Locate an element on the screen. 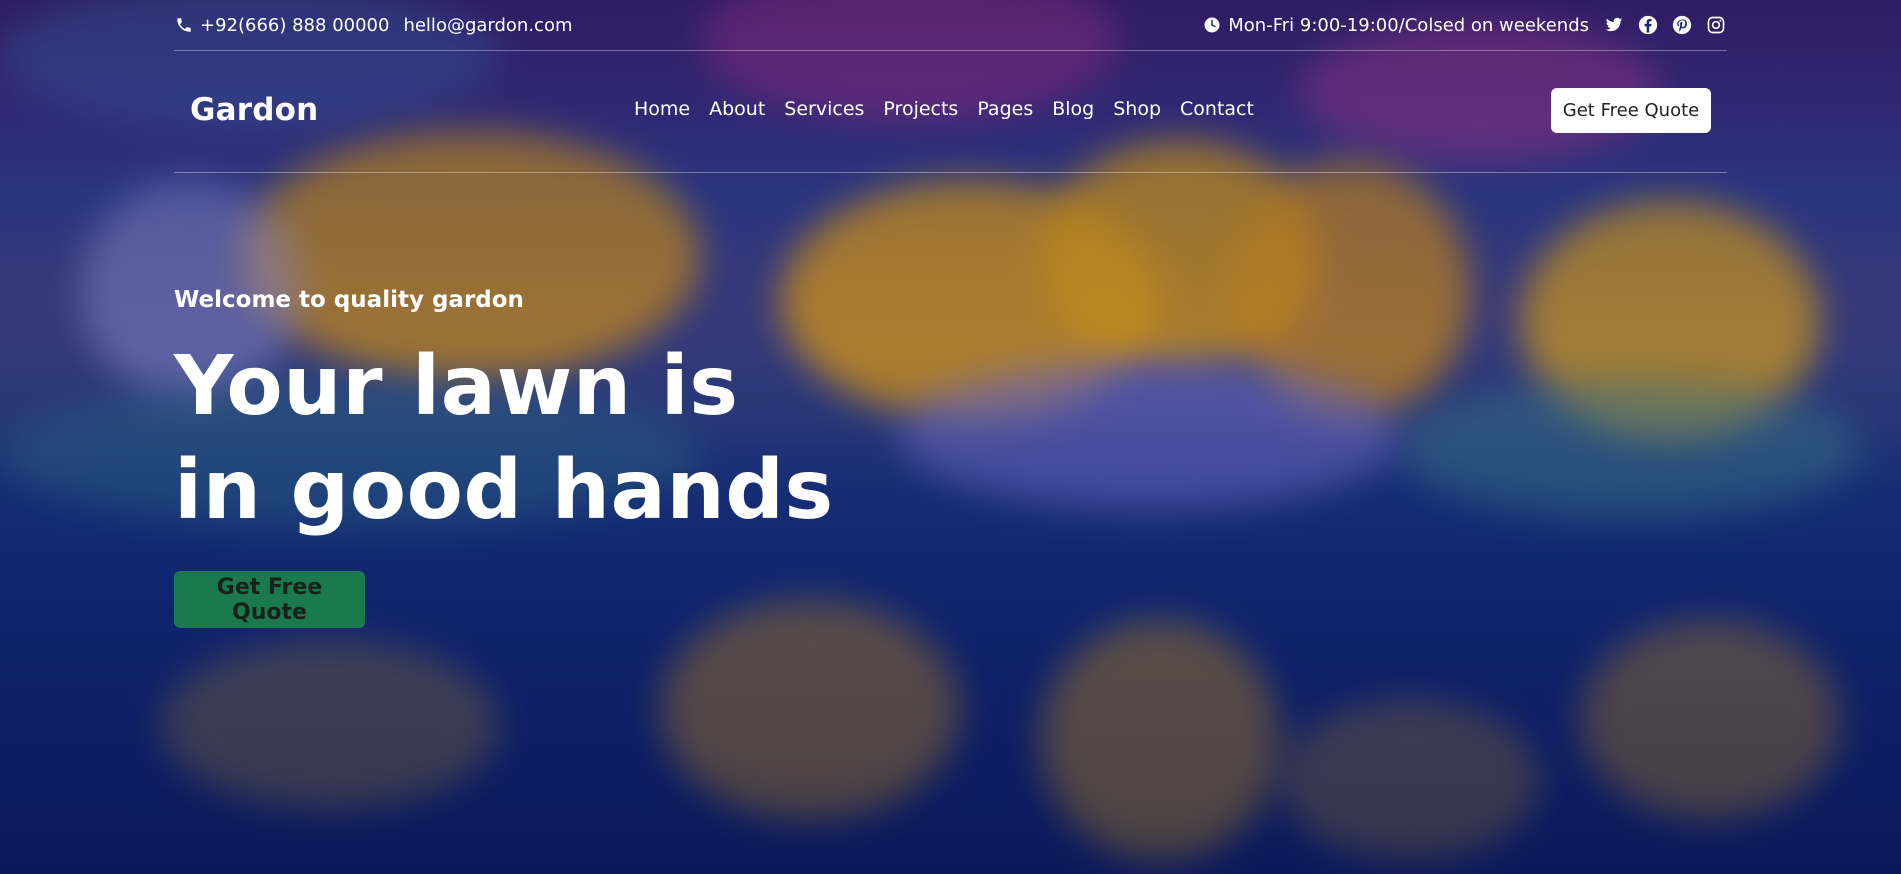 The height and width of the screenshot is (874, 1901). phone-icon is located at coordinates (184, 25).